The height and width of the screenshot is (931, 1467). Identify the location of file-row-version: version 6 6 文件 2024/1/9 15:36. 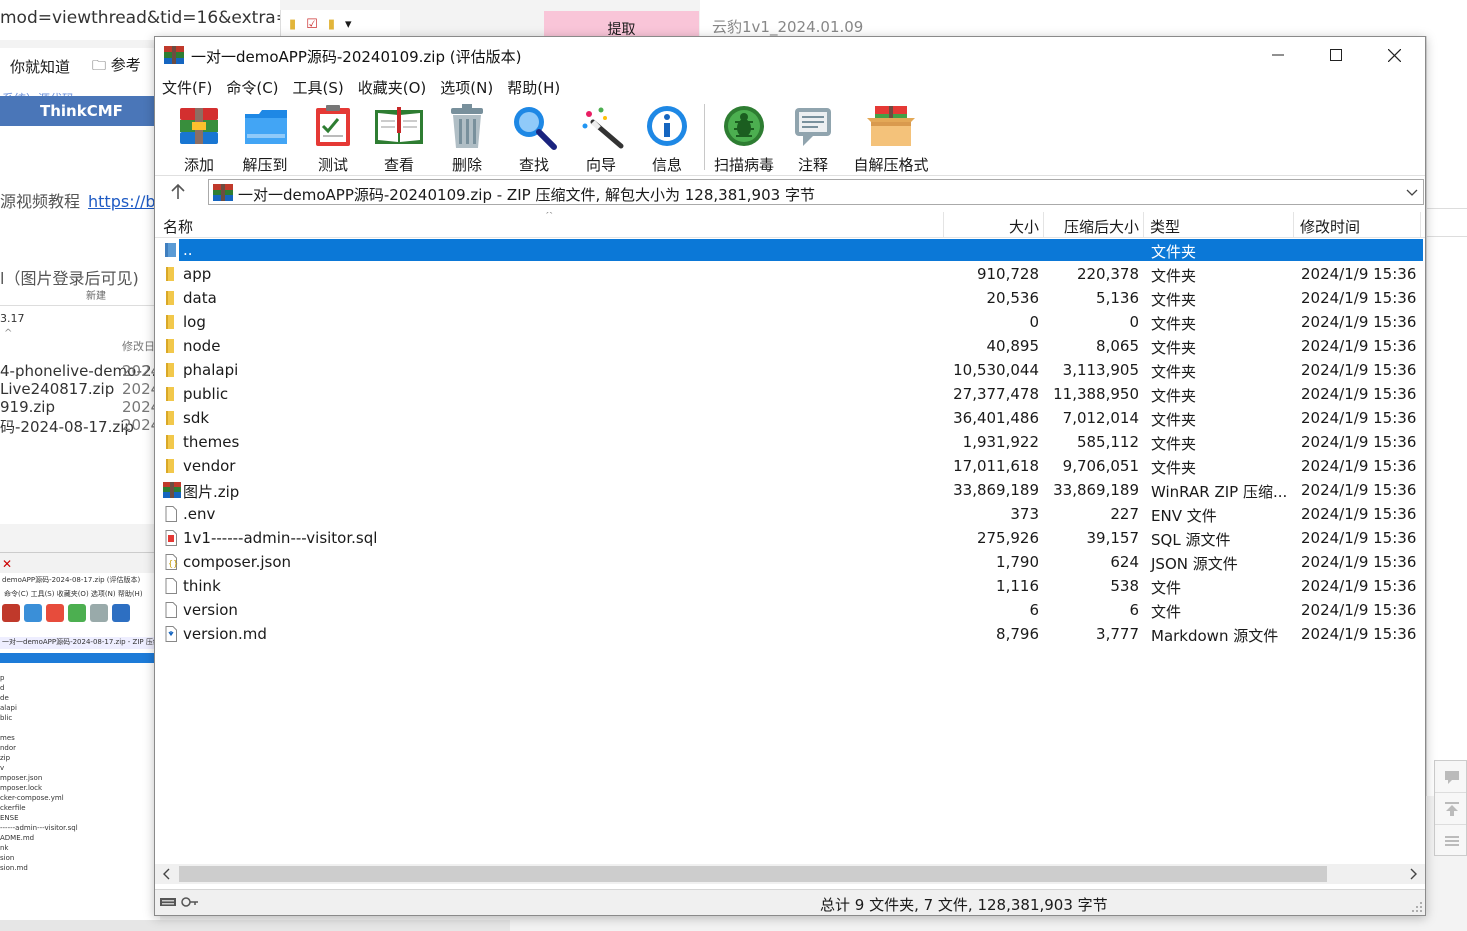
(790, 610).